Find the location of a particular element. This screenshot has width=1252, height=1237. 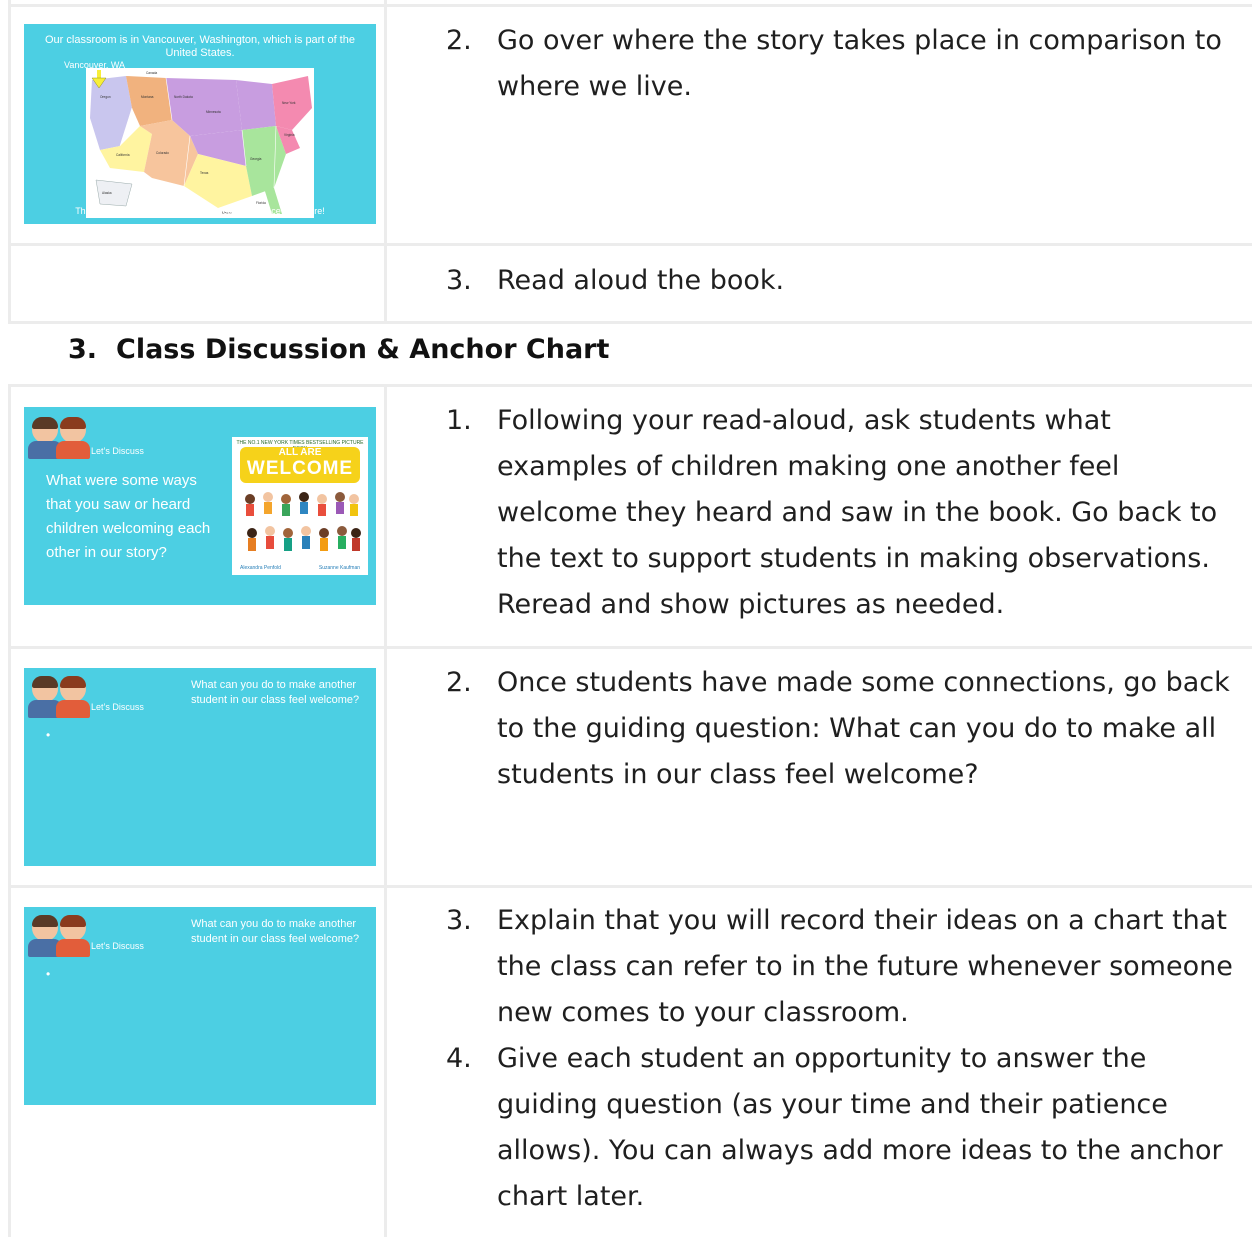

svg-text: Montana is located at coordinates (147, 97).